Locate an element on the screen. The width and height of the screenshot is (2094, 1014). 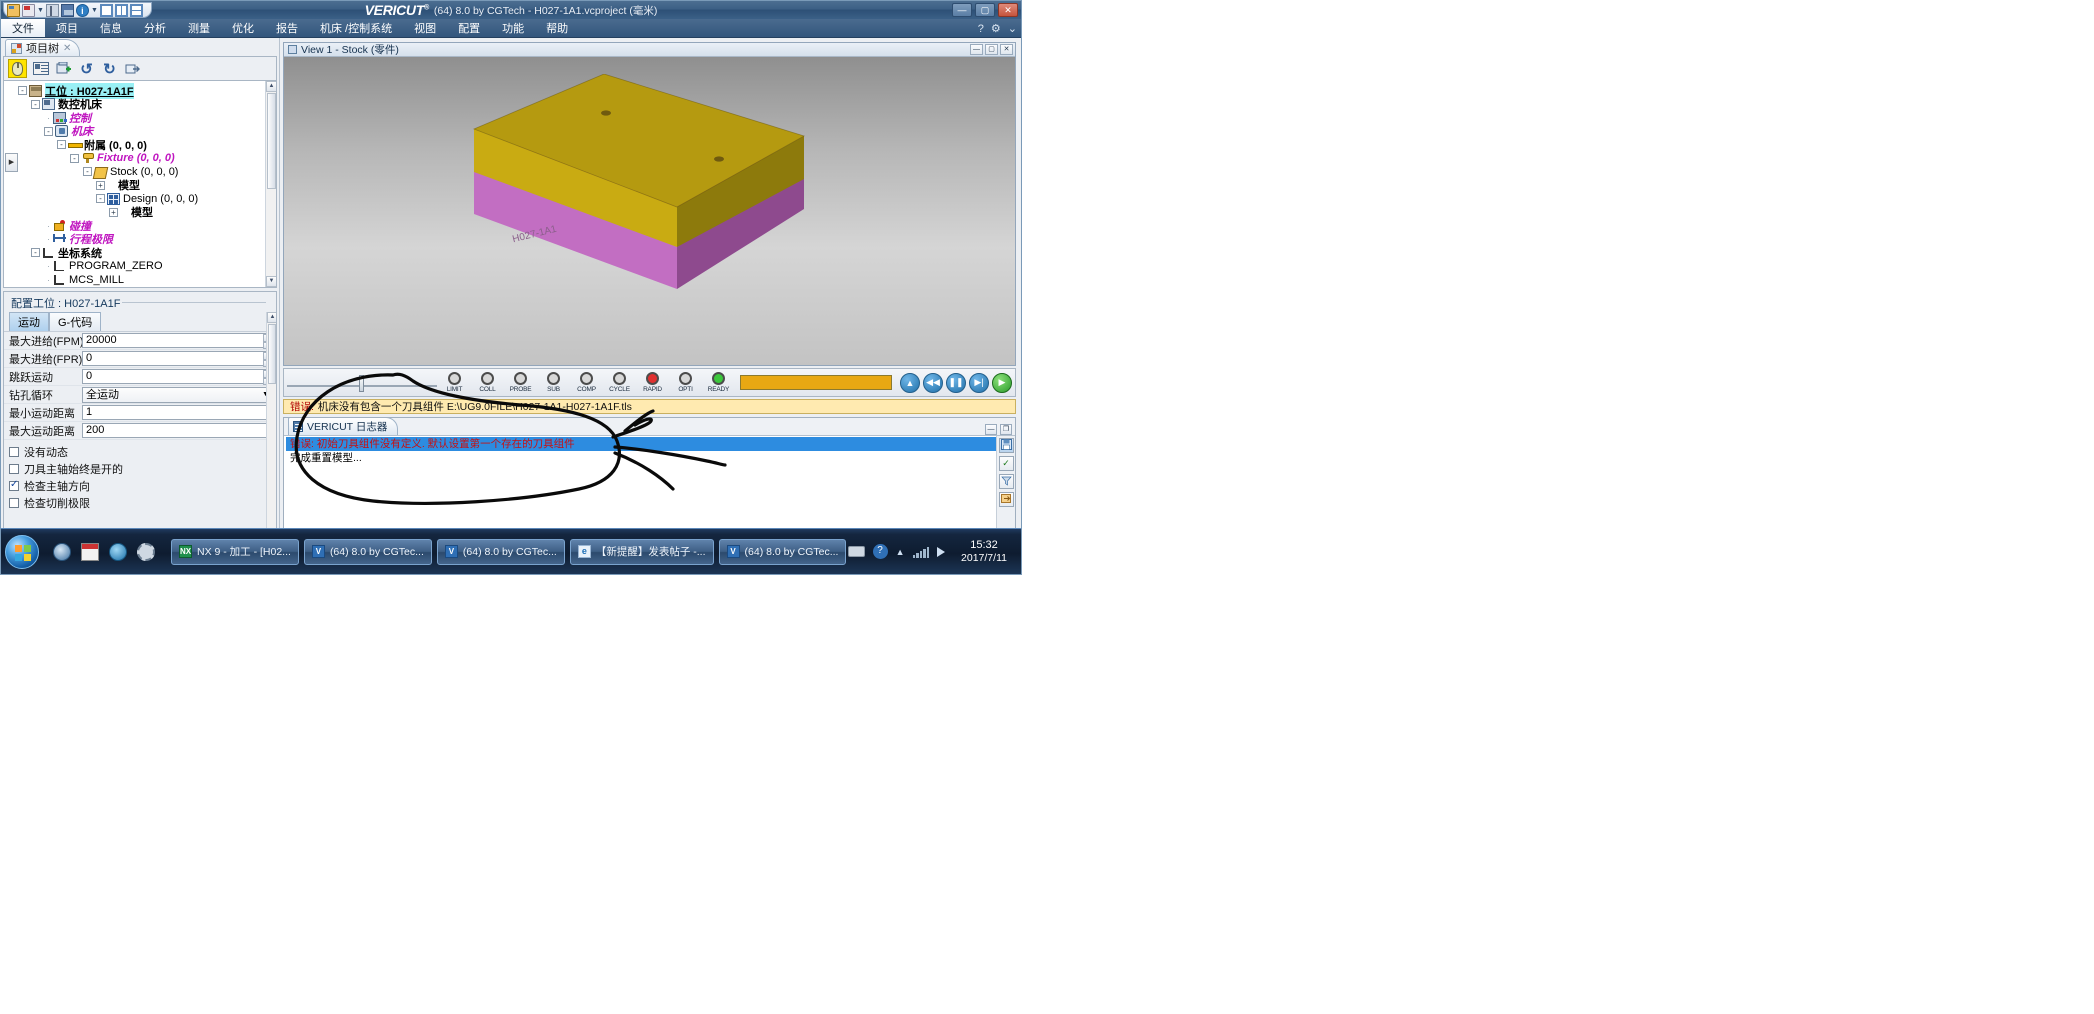
keyboard-icon is located at coordinates (856, 551).